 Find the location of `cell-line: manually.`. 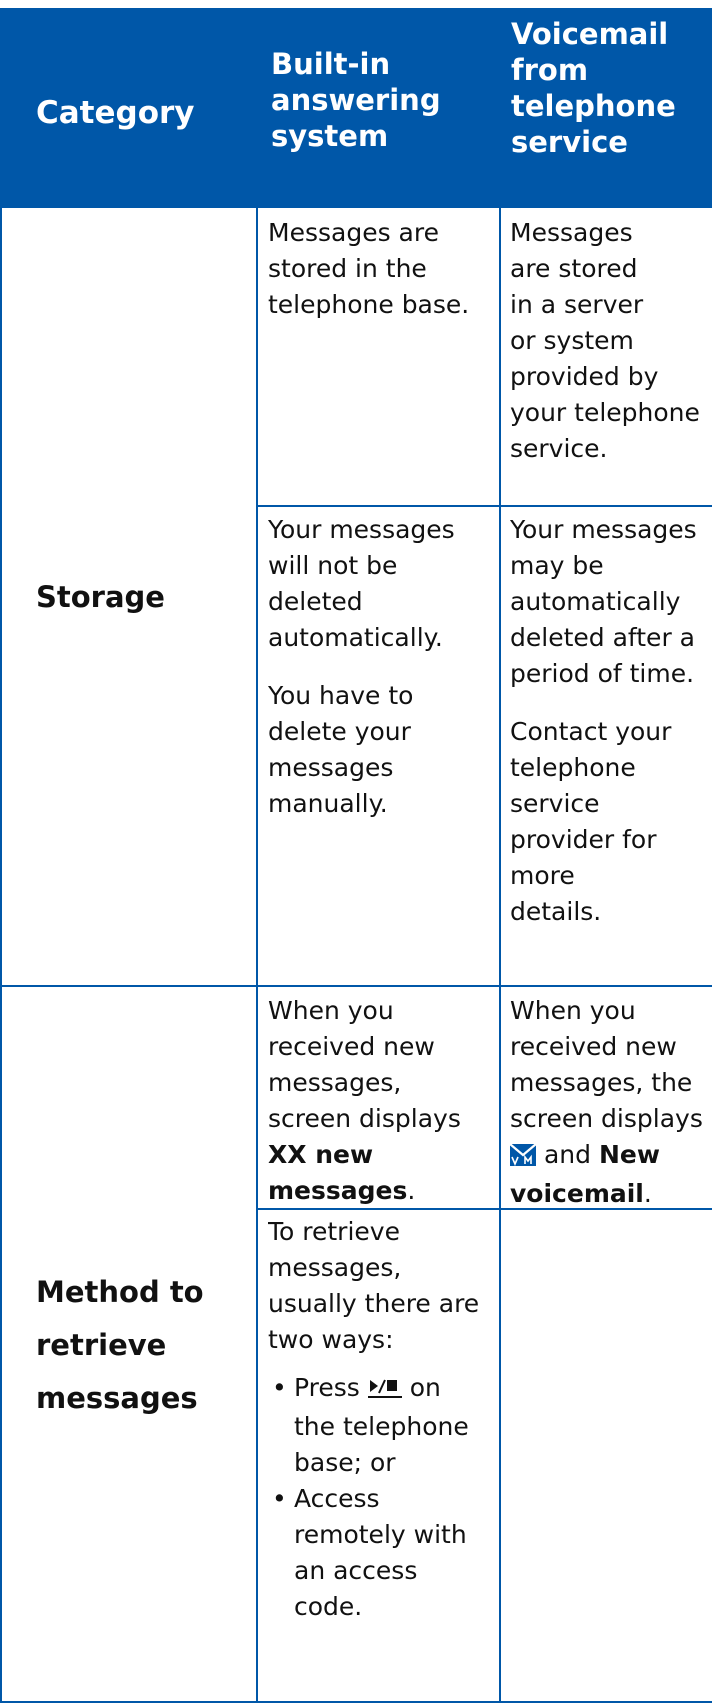

cell-line: manually. is located at coordinates (328, 803).